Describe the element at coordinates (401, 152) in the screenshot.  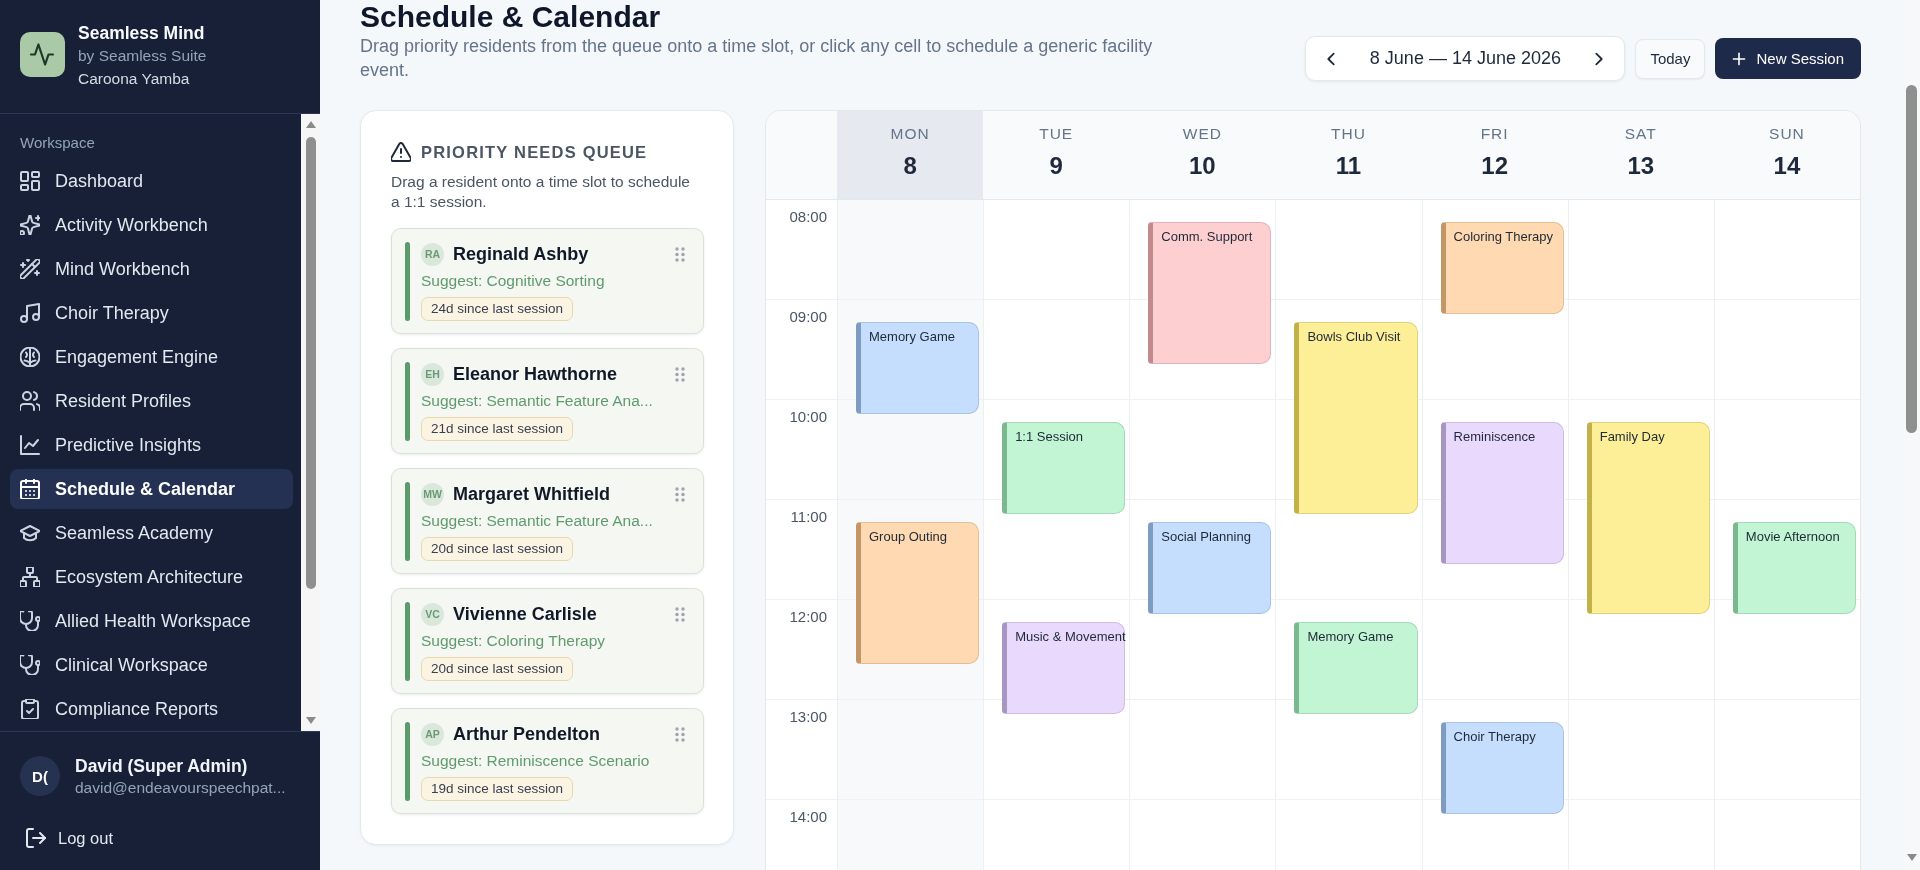
I see `warning-icon` at that location.